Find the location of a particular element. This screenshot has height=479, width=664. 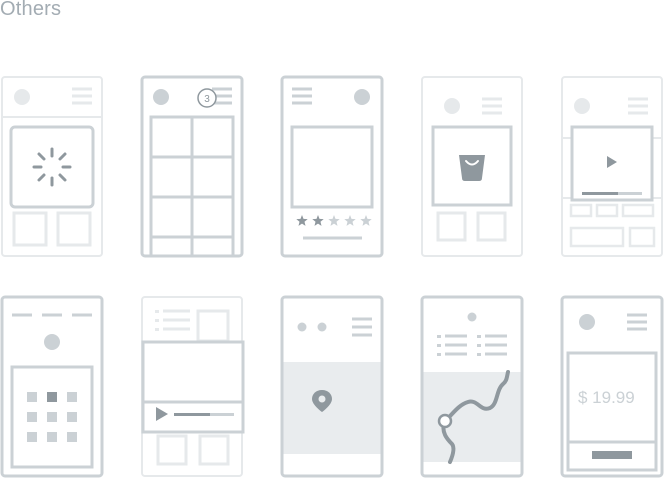

card-route-map is located at coordinates (472, 386).